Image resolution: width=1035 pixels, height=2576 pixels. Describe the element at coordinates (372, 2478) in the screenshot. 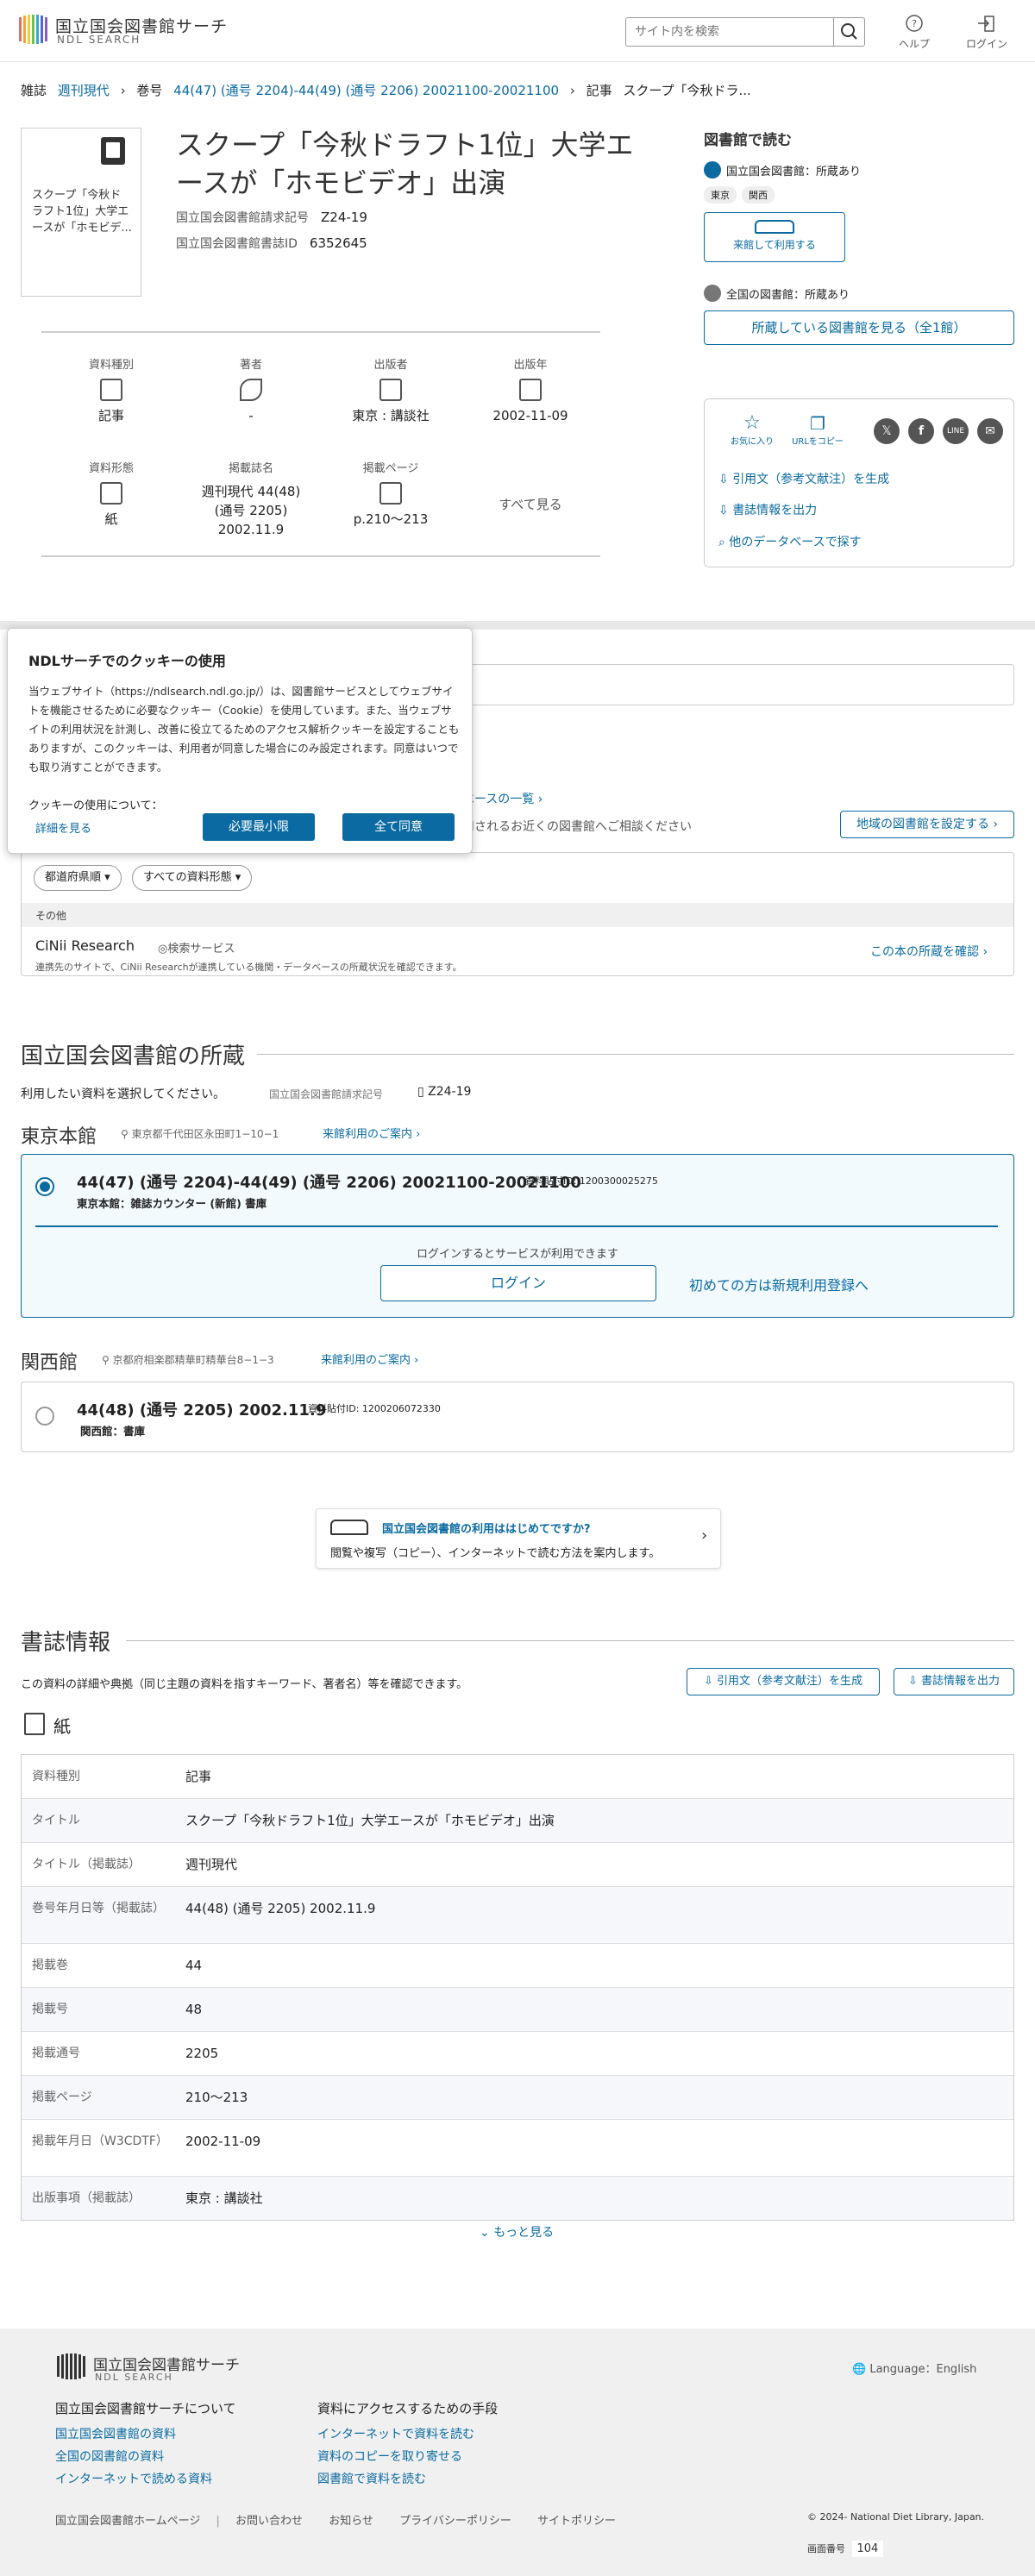

I see `footer-link: 図書館で資料を読む` at that location.